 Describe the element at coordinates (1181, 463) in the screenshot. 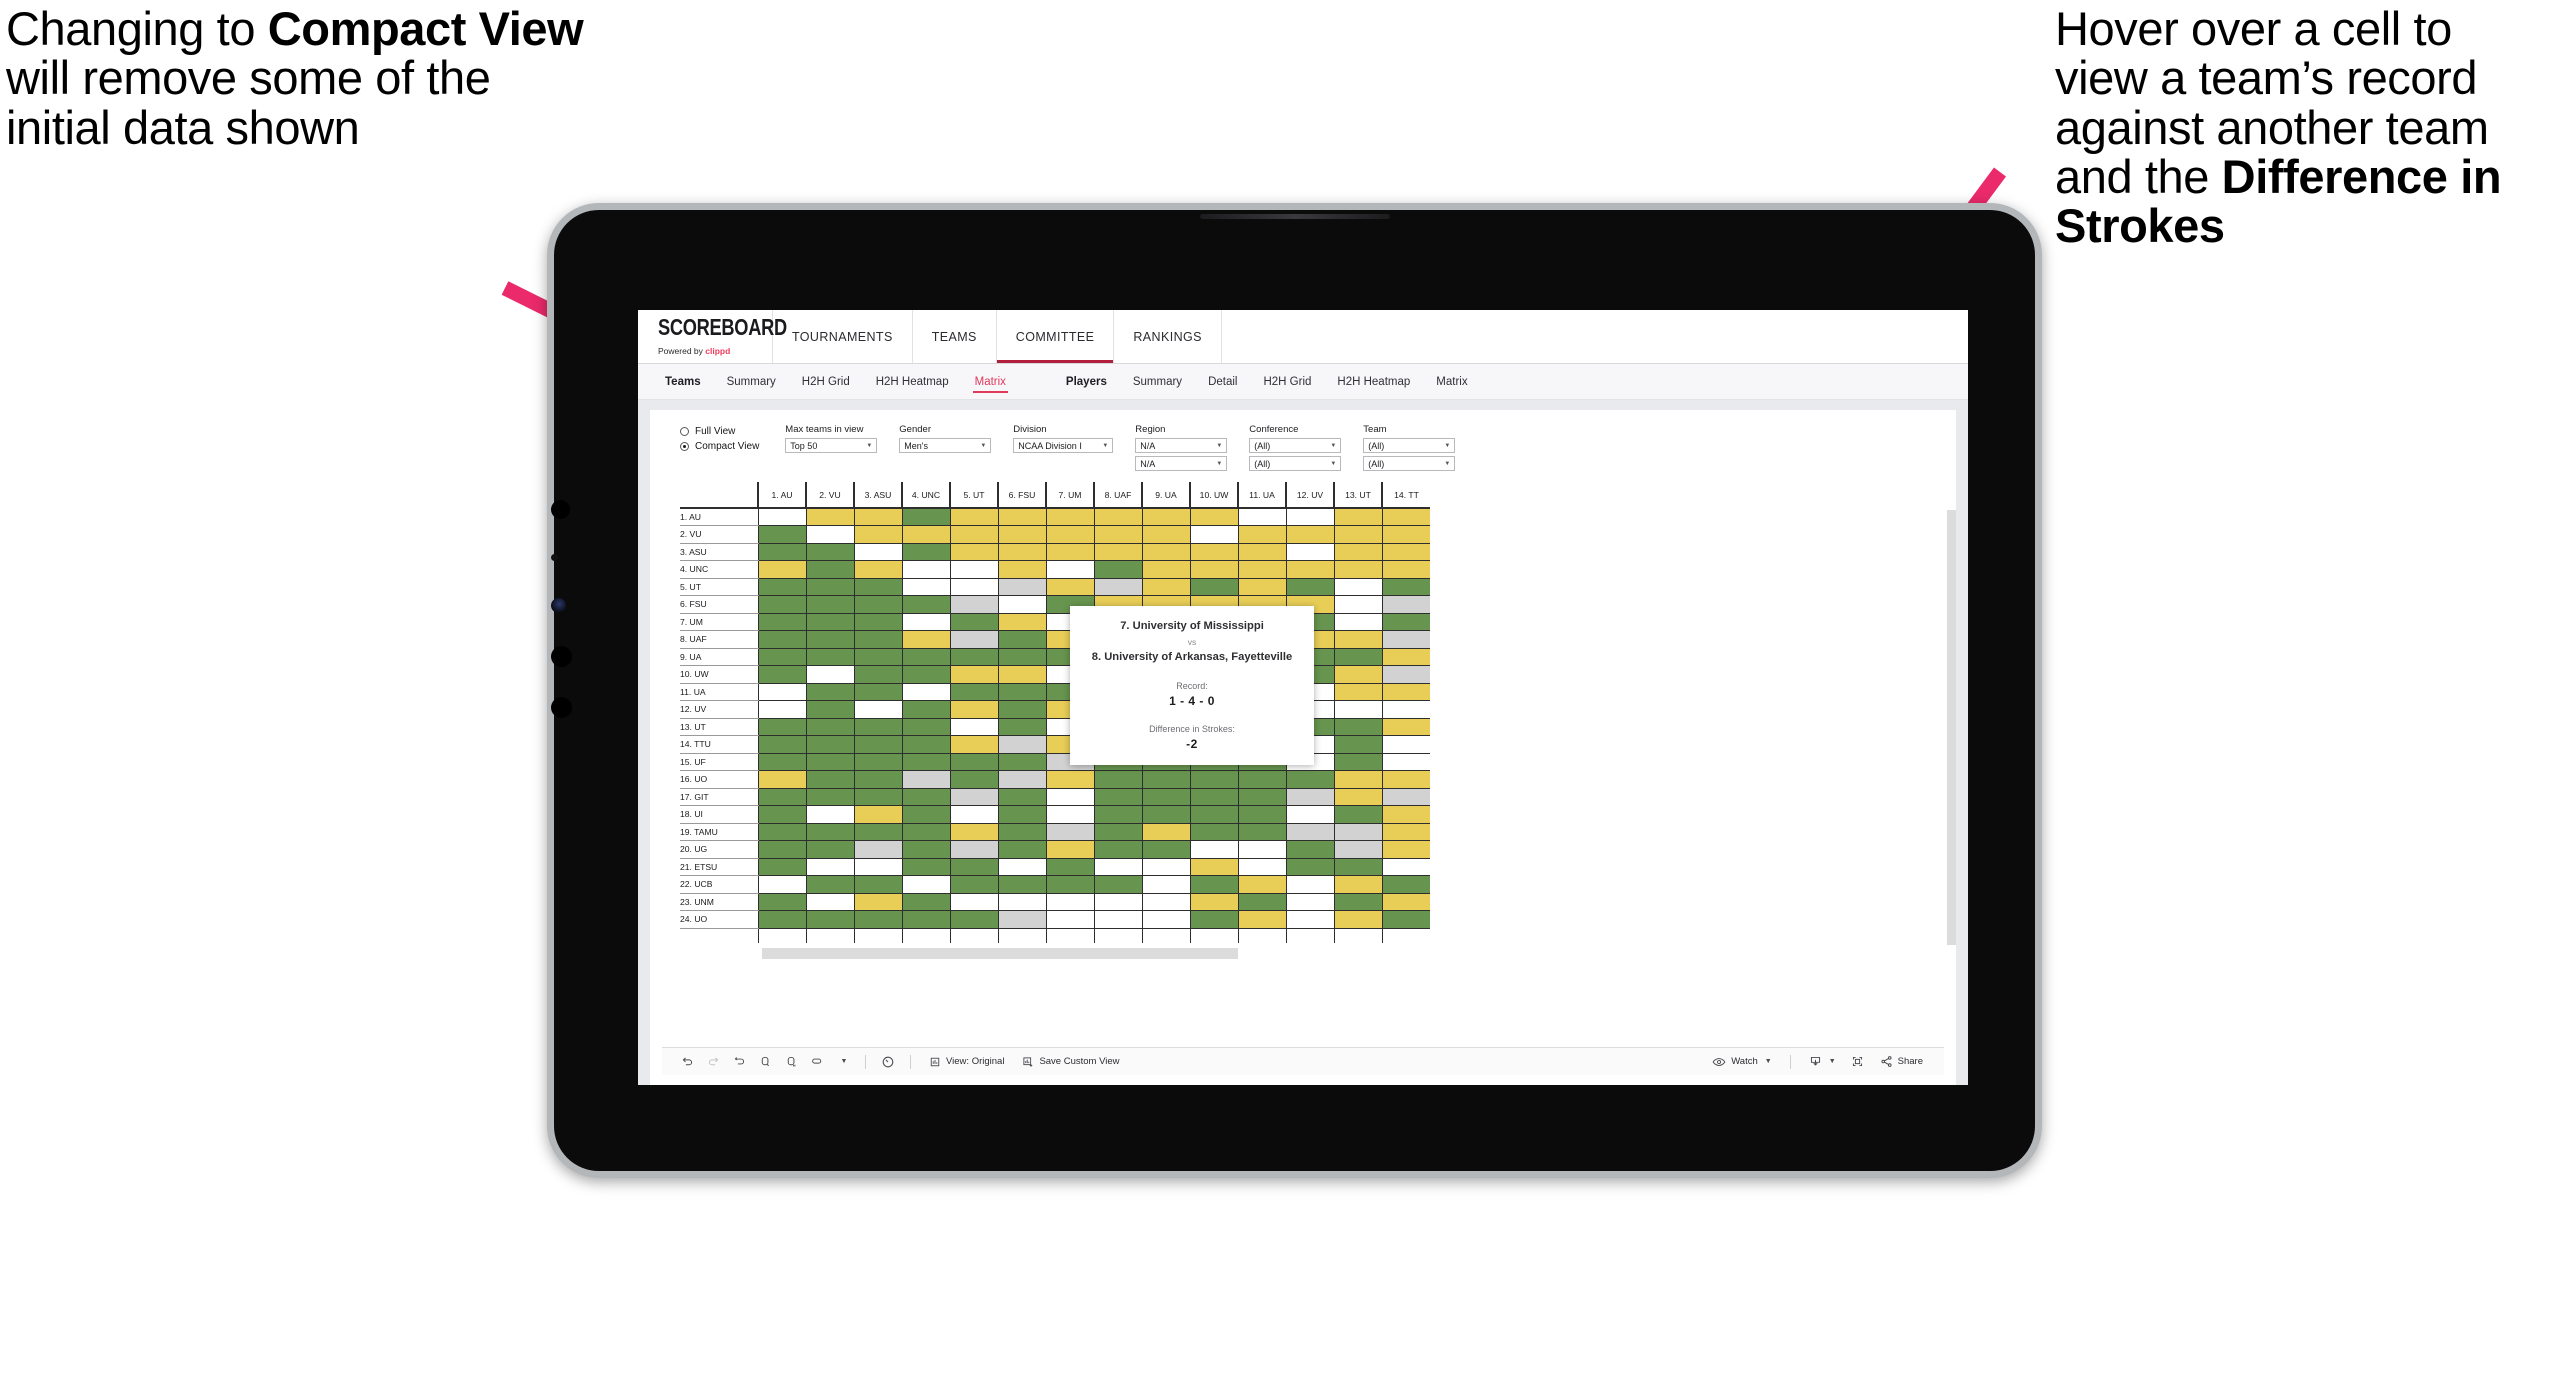

I see `select-region-2: N/A ▼` at that location.